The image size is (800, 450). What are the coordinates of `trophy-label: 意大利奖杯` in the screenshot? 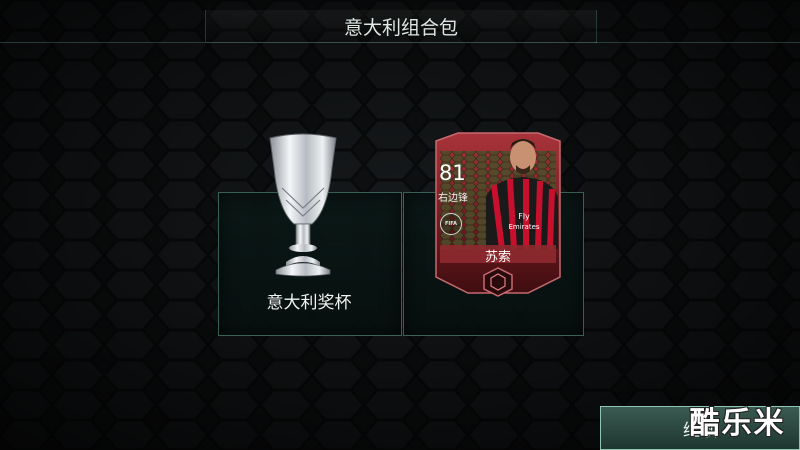 It's located at (309, 303).